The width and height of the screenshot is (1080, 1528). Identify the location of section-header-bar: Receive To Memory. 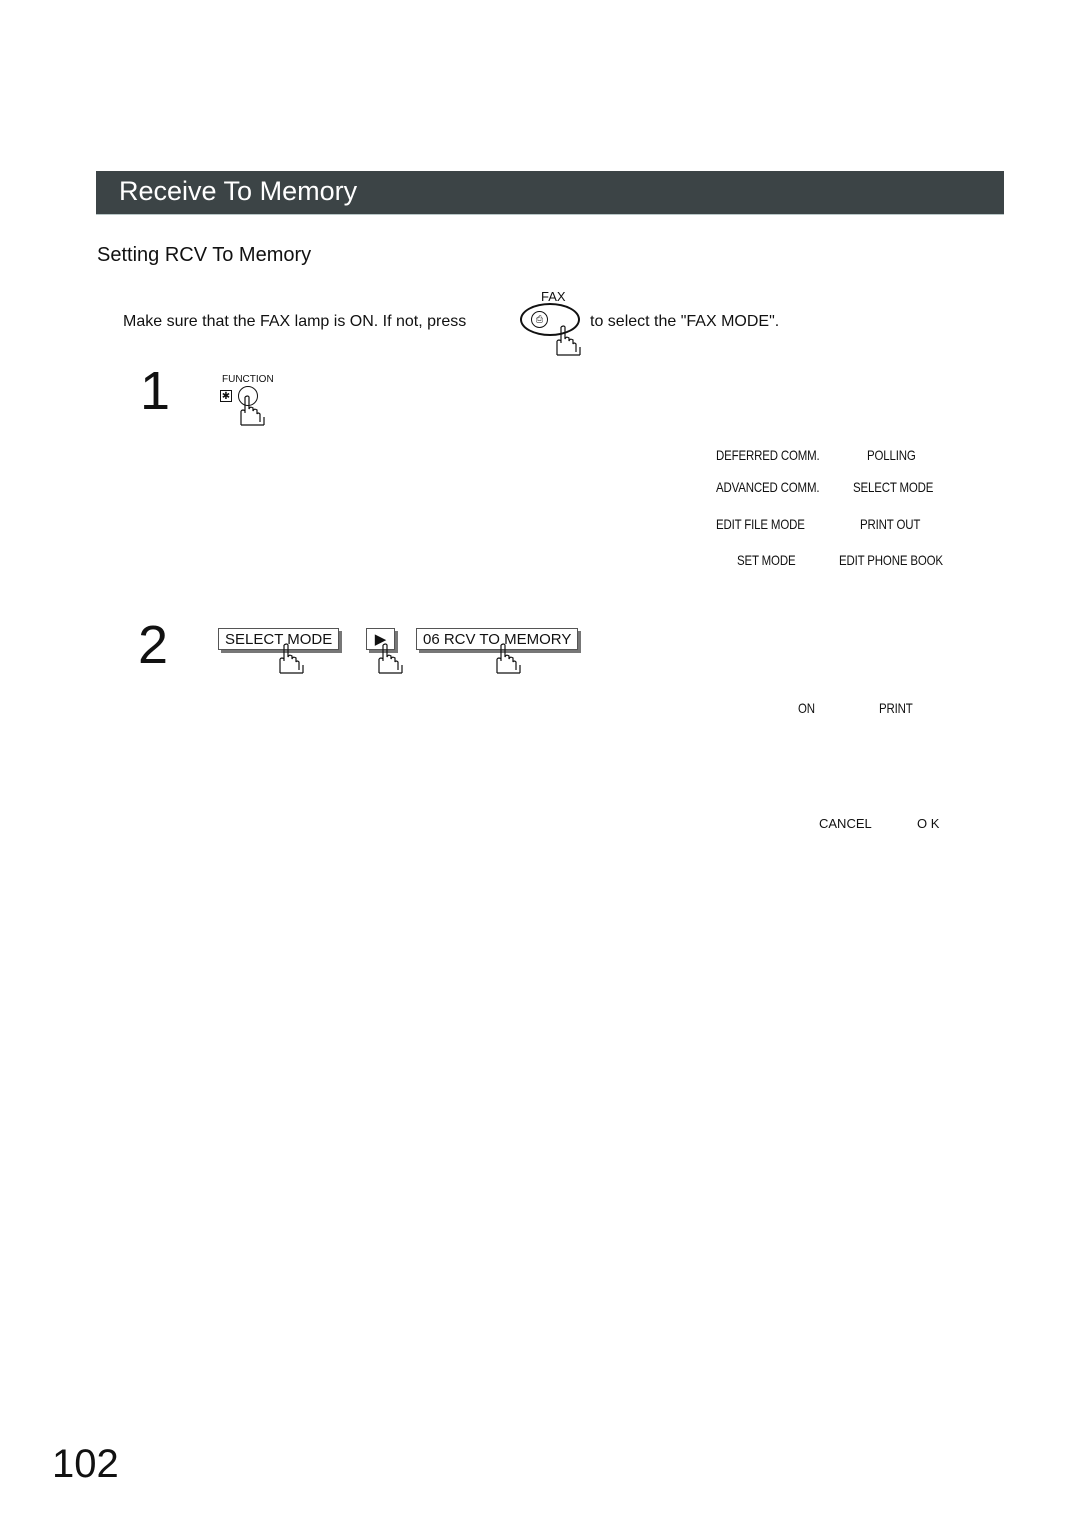
(550, 193).